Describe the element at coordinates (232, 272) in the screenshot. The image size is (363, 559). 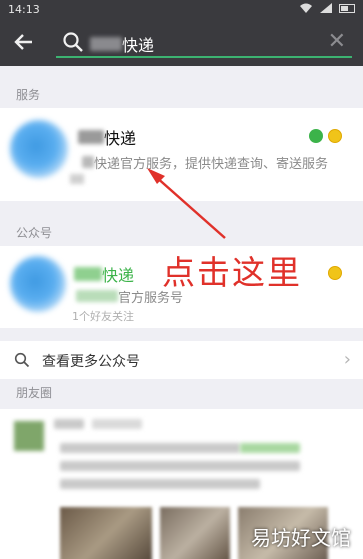
I see `annotation-text: 点击这里` at that location.